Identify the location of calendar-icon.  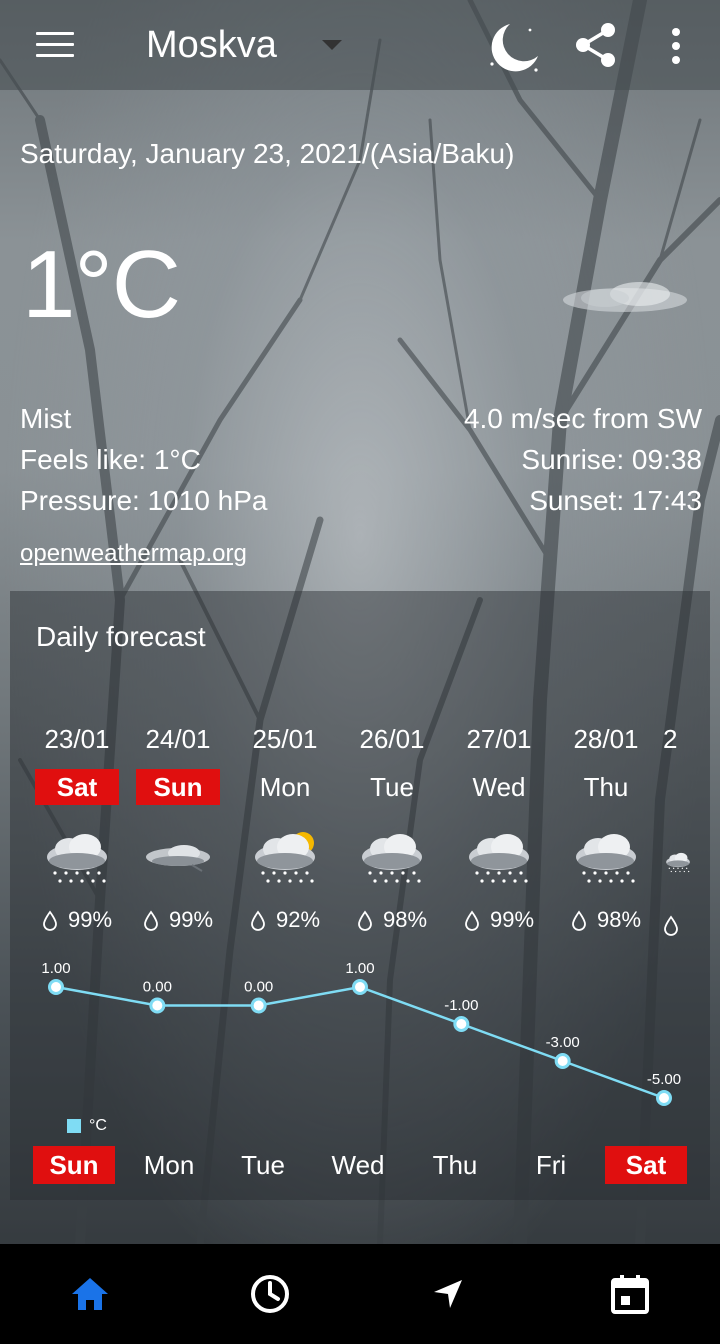
(630, 1294).